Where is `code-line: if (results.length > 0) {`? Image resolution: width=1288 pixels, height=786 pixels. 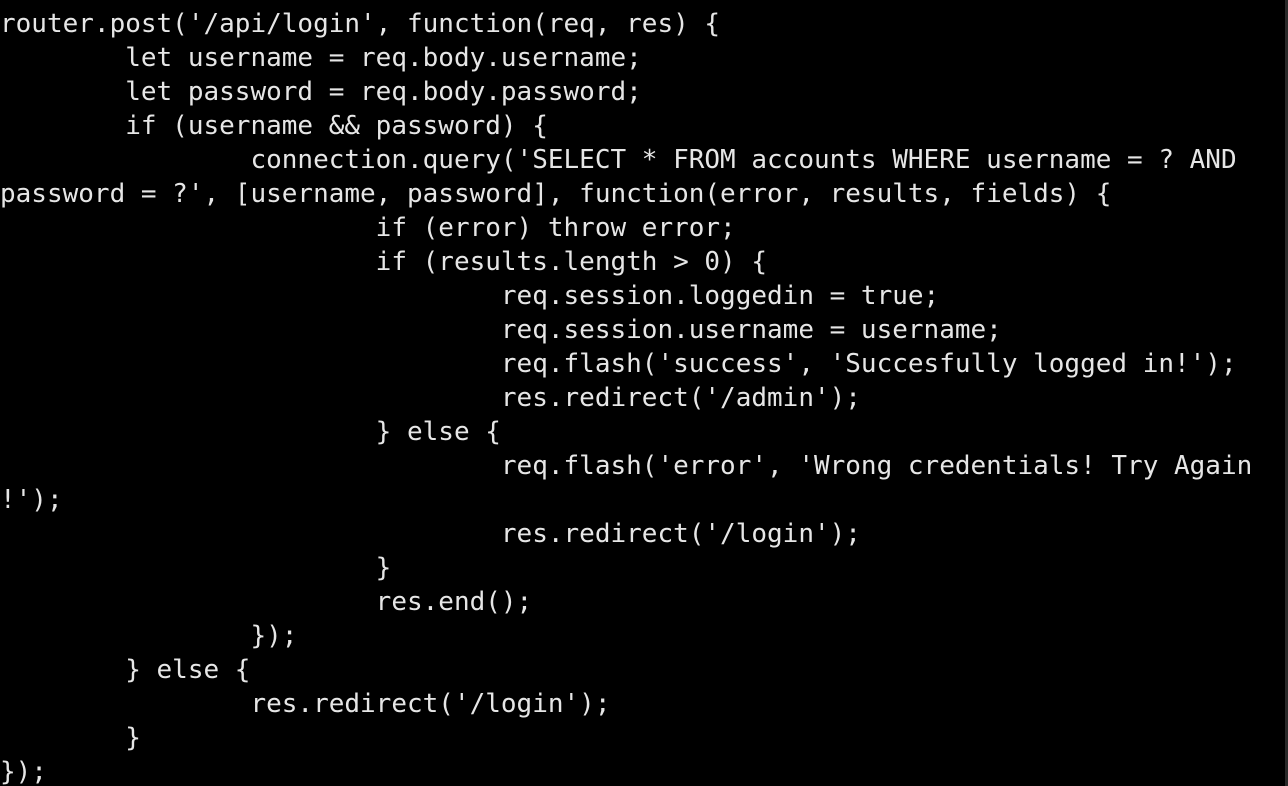 code-line: if (results.length > 0) { is located at coordinates (384, 262).